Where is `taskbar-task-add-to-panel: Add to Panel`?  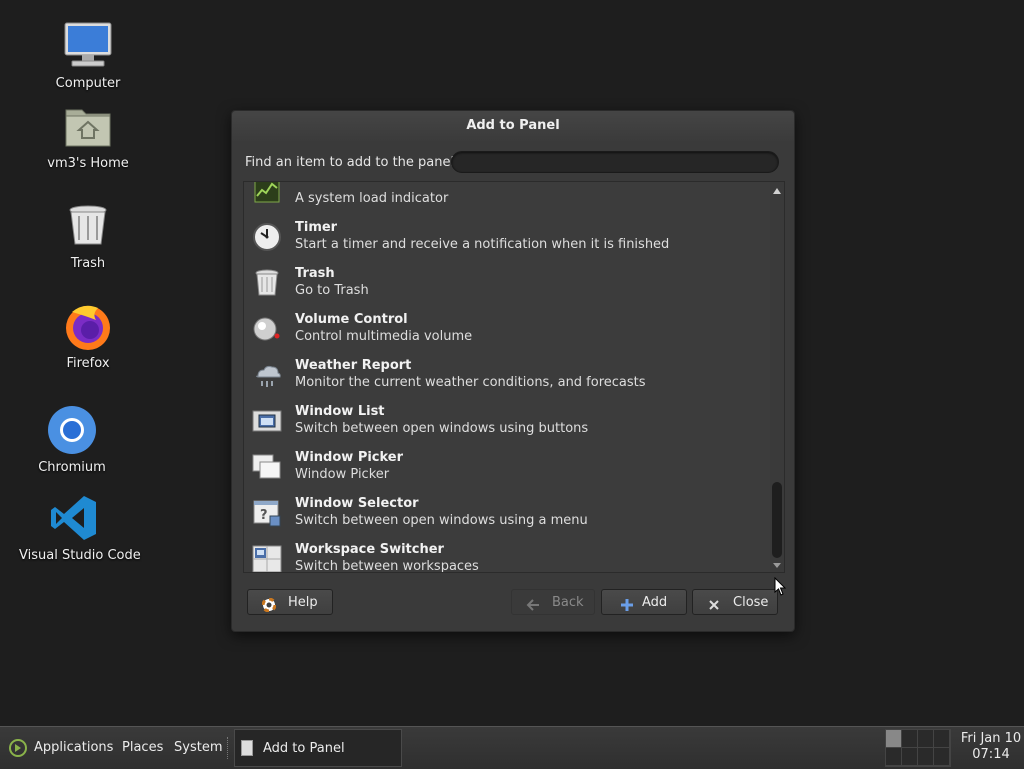 taskbar-task-add-to-panel: Add to Panel is located at coordinates (318, 748).